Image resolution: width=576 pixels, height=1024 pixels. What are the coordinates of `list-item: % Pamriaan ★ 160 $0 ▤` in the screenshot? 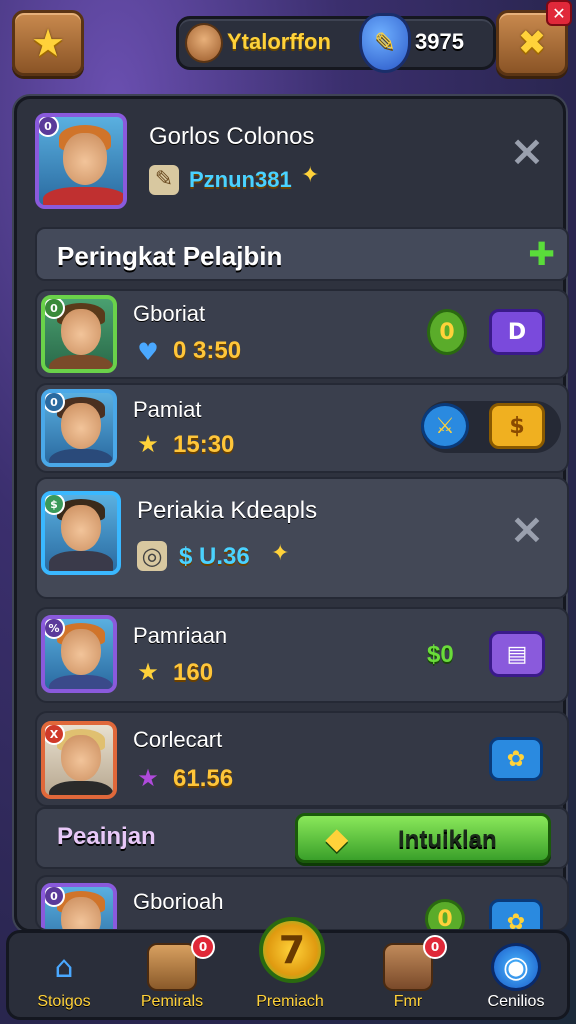 It's located at (302, 655).